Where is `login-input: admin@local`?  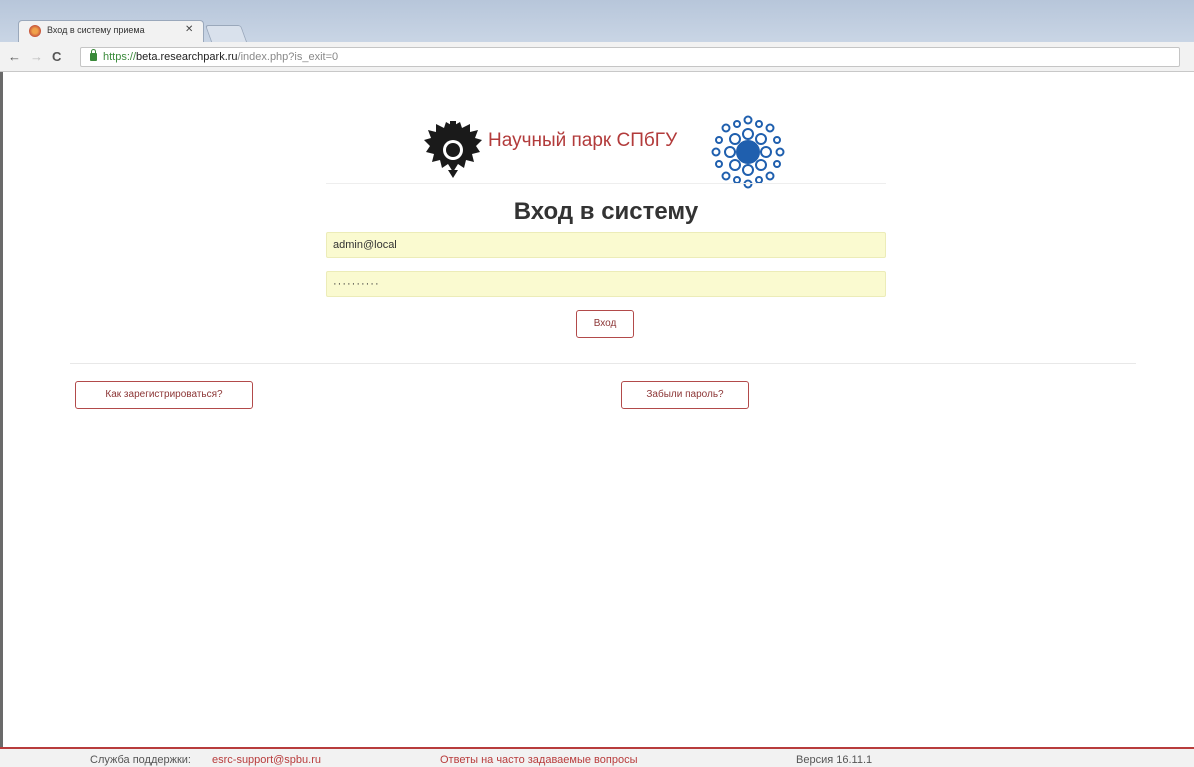 login-input: admin@local is located at coordinates (606, 245).